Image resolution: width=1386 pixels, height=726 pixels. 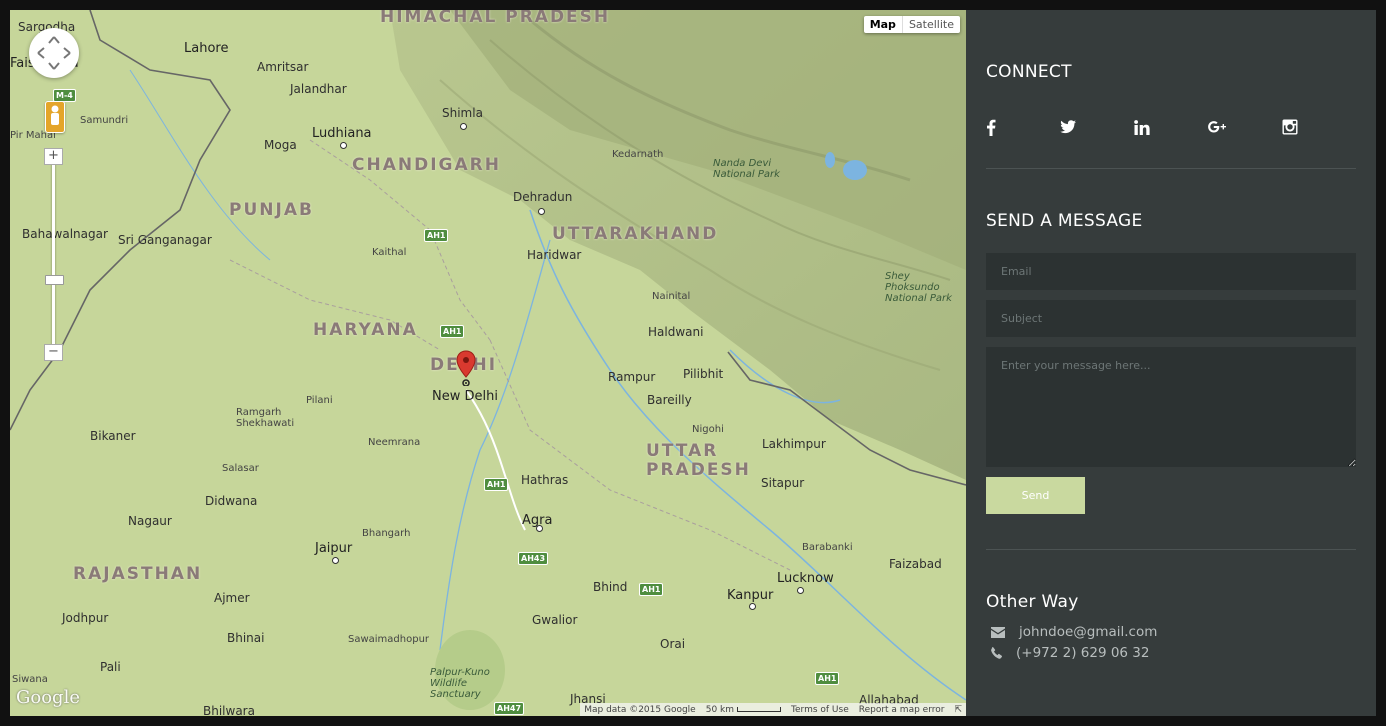 What do you see at coordinates (794, 444) in the screenshot?
I see `city-label: Lakhimpur` at bounding box center [794, 444].